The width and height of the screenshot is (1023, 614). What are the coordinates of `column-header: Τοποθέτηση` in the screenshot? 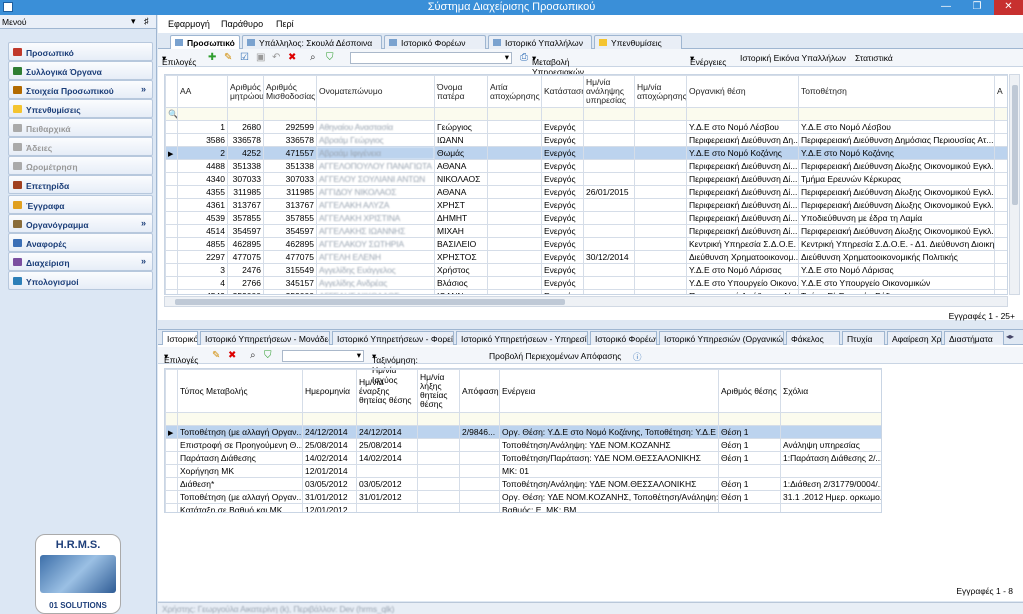 It's located at (896, 91).